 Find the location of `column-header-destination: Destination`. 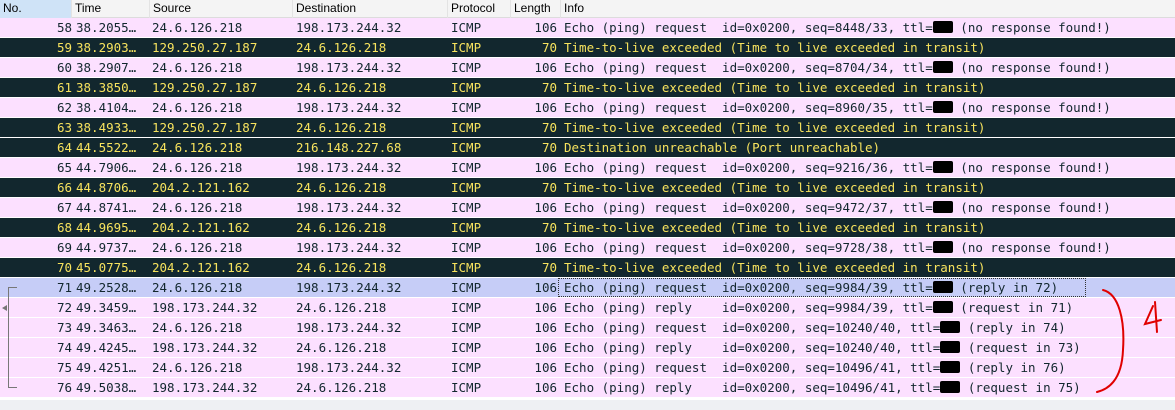

column-header-destination: Destination is located at coordinates (370, 9).